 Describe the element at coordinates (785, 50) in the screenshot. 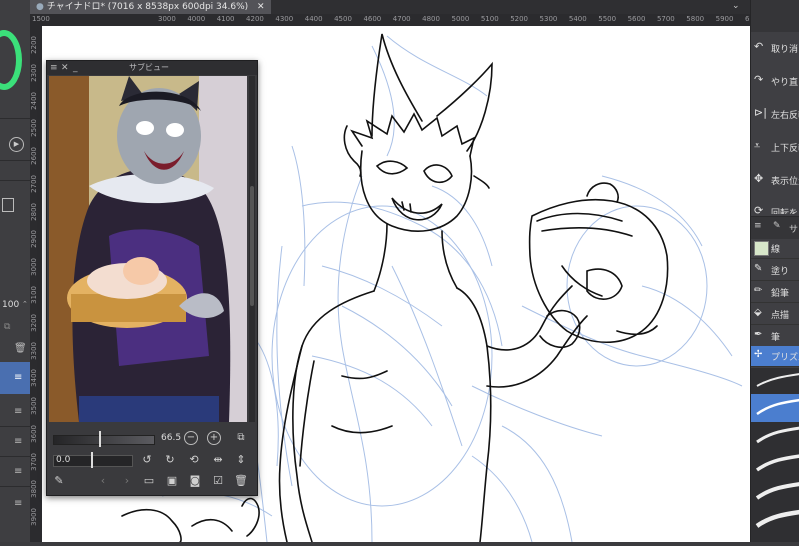

I see `history-label: 取り消し` at that location.